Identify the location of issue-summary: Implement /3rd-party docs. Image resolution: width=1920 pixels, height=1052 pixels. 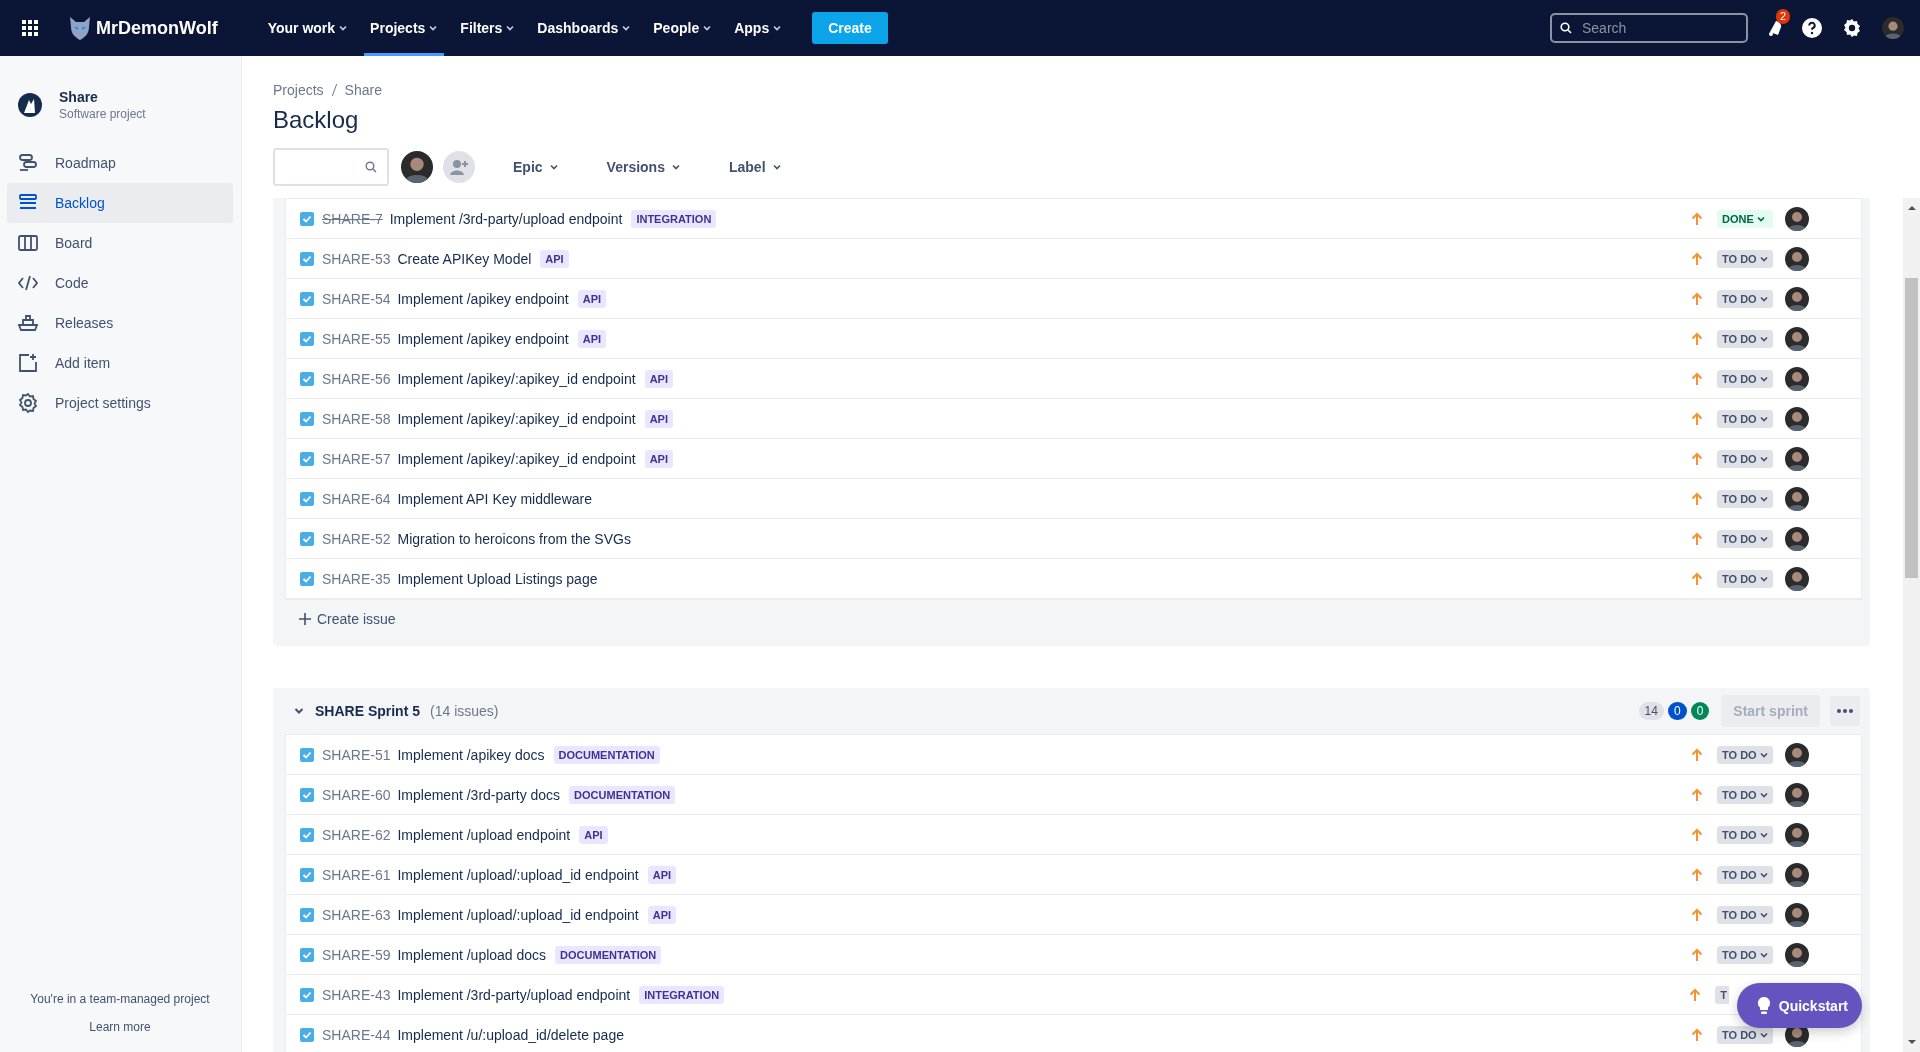
(479, 794).